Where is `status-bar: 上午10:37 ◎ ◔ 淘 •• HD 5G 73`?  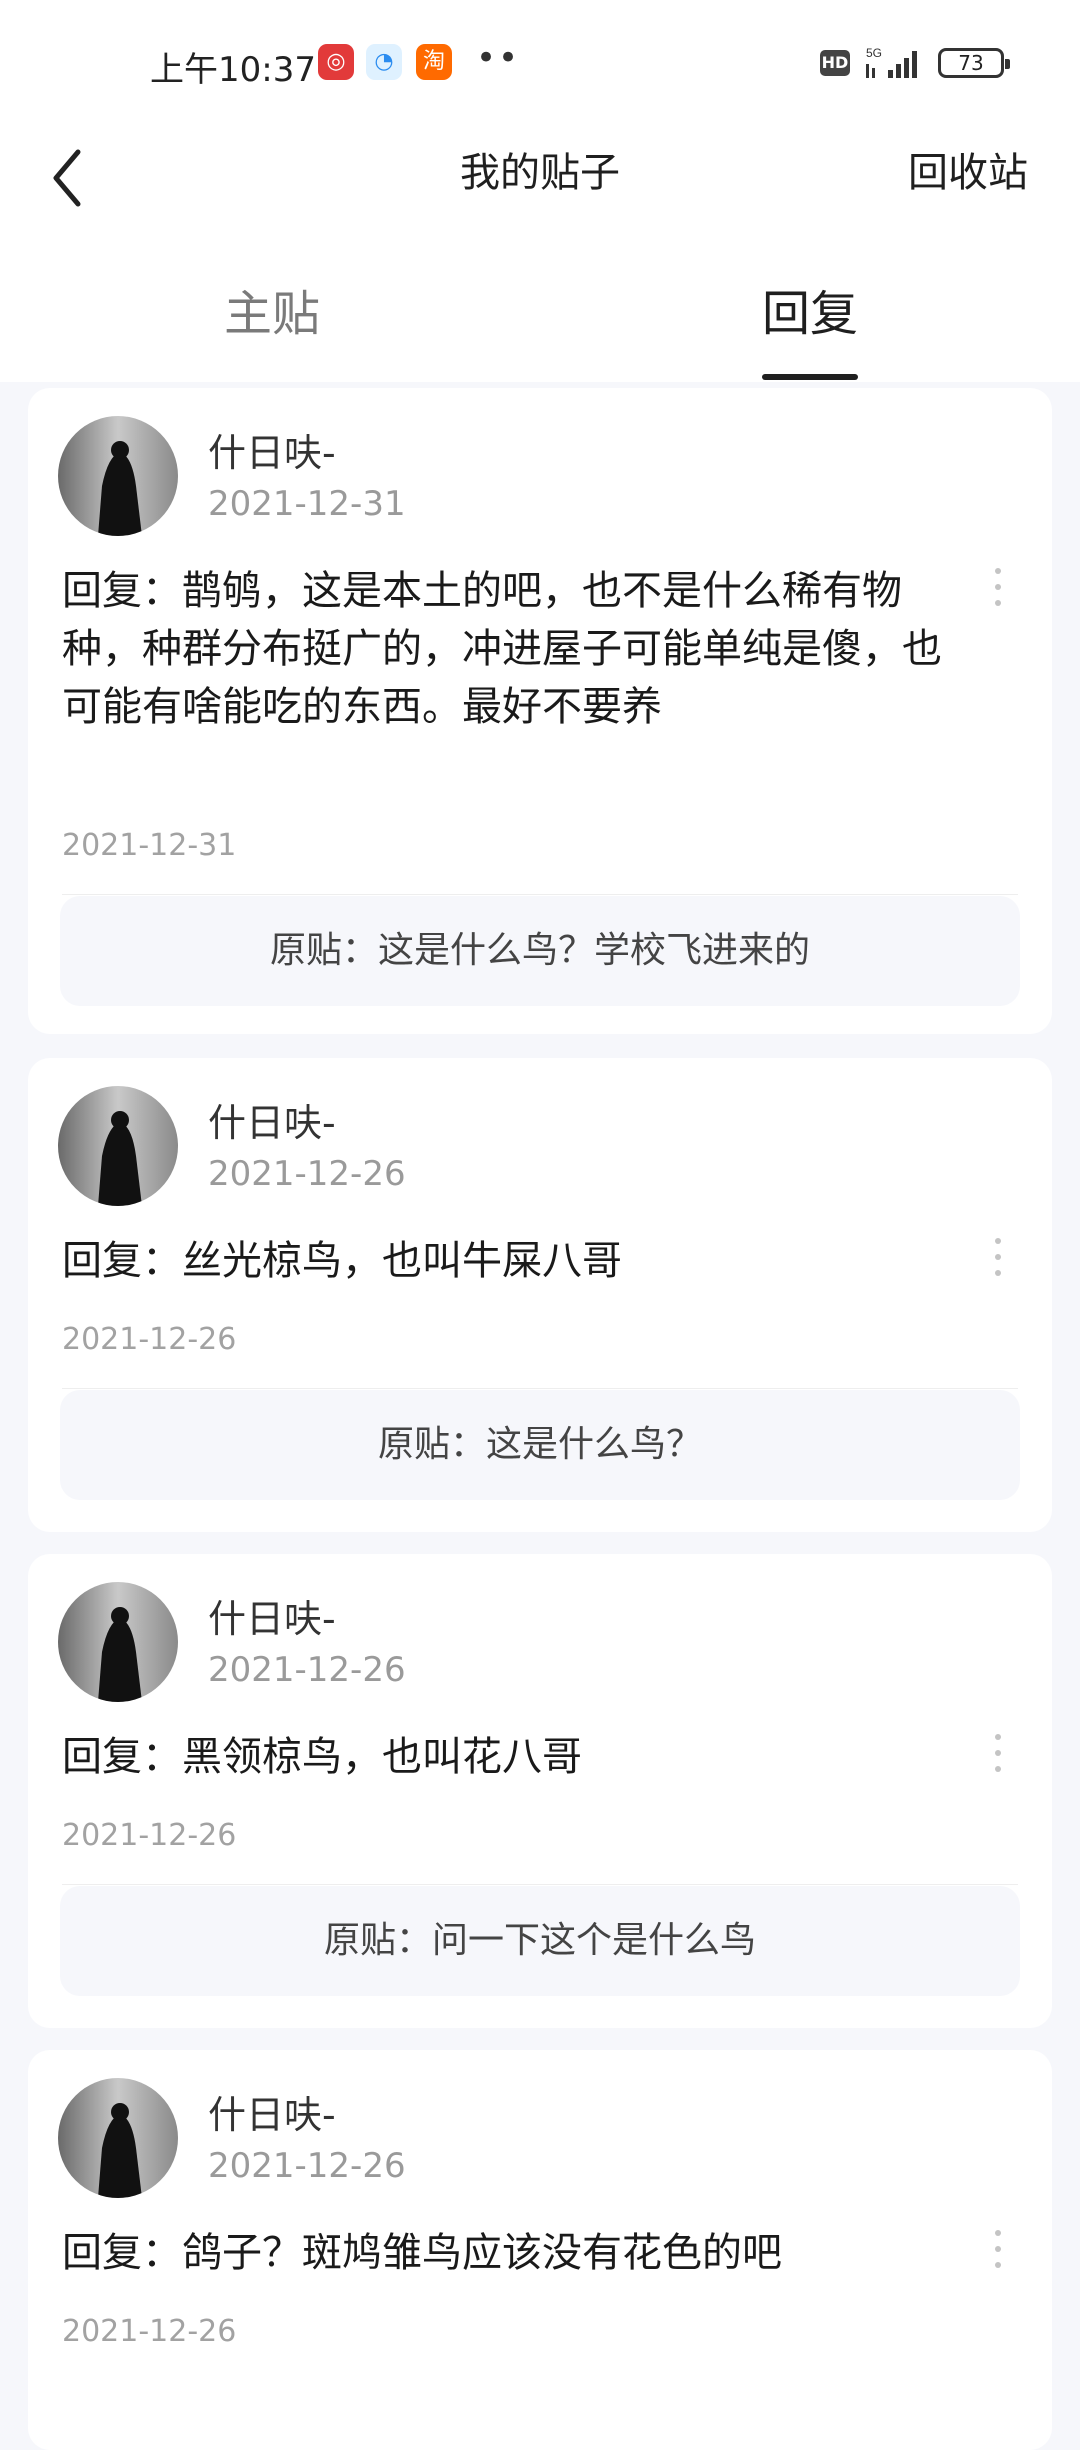 status-bar: 上午10:37 ◎ ◔ 淘 •• HD 5G 73 is located at coordinates (540, 65).